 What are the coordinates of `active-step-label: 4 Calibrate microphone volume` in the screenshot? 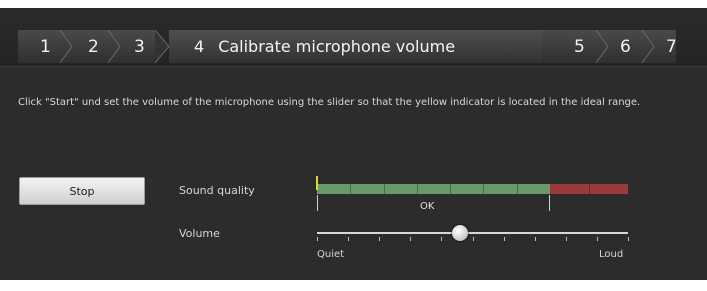 It's located at (324, 46).